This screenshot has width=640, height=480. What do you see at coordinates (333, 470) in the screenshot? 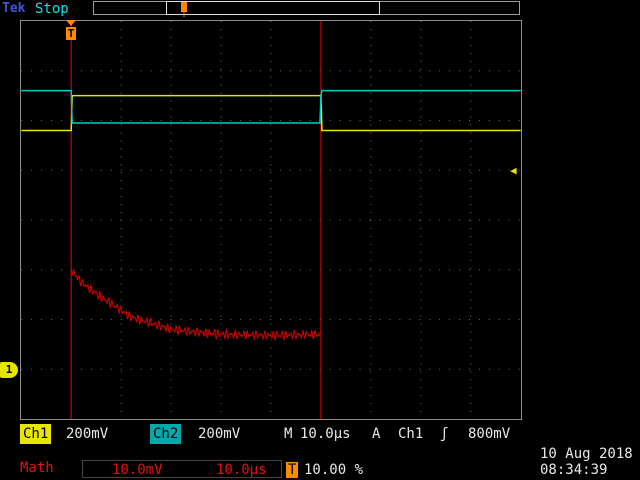
I see `horizontal-position-value: 10.00 %` at bounding box center [333, 470].